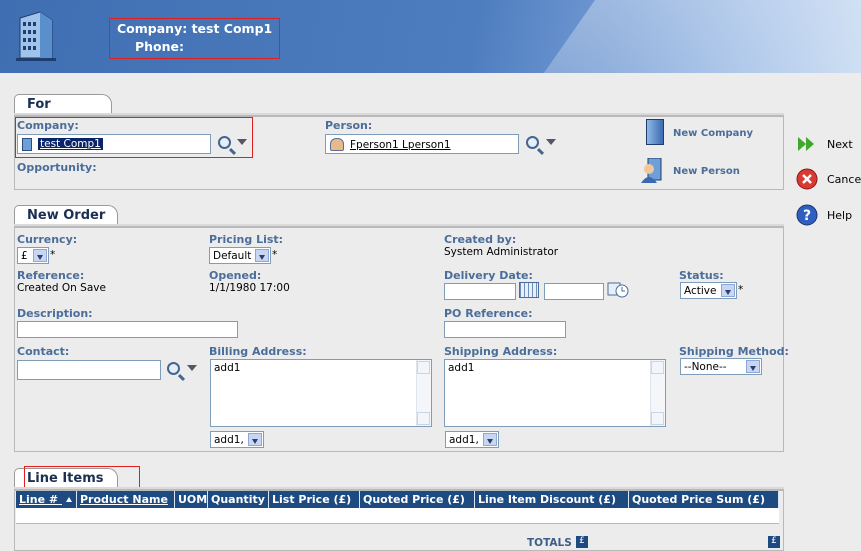  I want to click on help-label: Help, so click(840, 215).